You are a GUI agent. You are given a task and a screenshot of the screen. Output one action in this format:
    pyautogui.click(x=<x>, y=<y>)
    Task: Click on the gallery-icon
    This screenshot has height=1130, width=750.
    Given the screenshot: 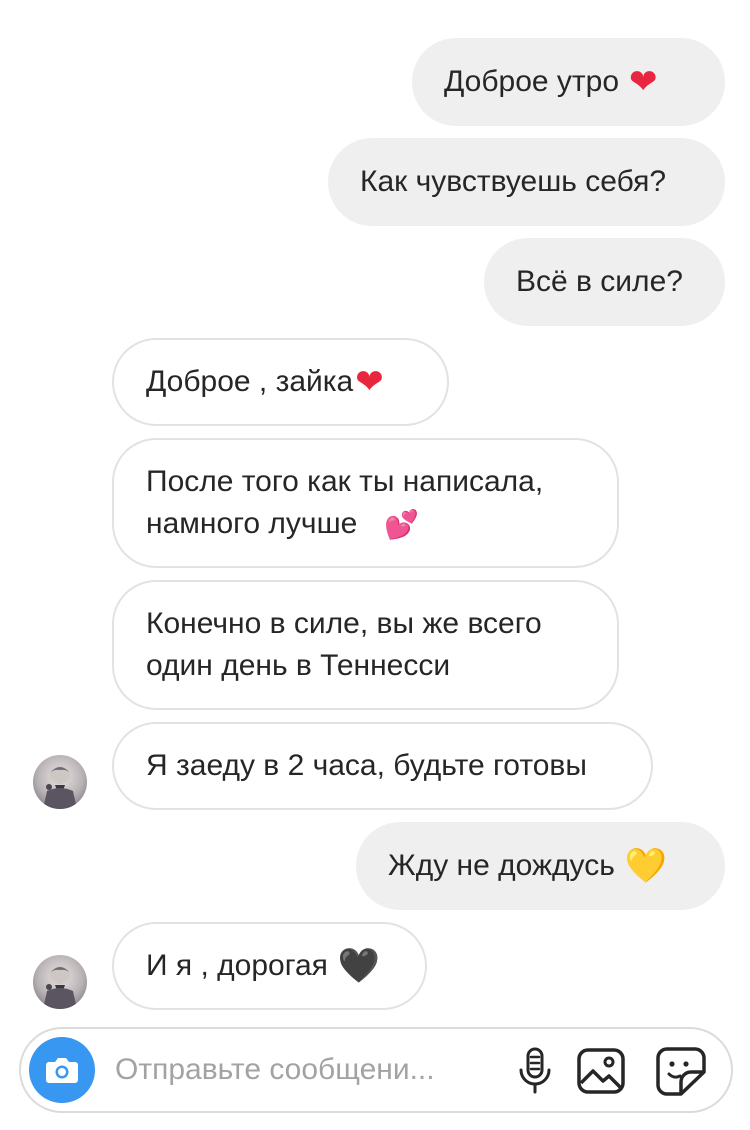 What is the action you would take?
    pyautogui.click(x=601, y=1071)
    